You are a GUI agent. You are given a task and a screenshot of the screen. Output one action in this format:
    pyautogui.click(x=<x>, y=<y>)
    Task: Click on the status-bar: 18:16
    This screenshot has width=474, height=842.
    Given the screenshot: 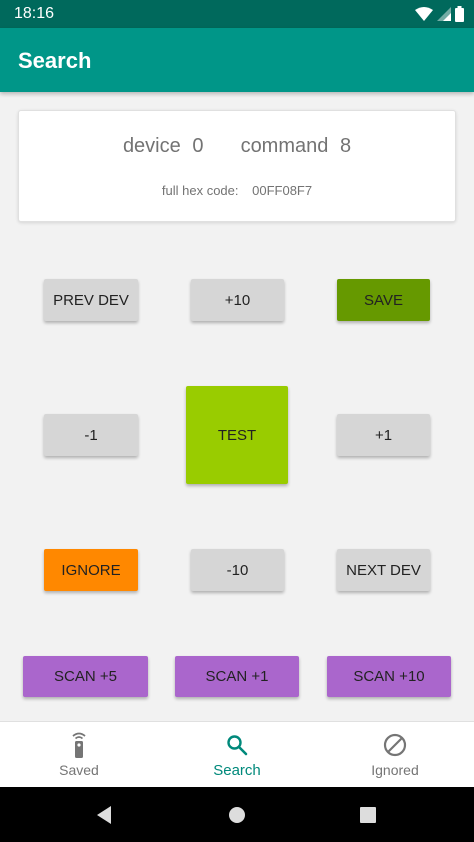 What is the action you would take?
    pyautogui.click(x=237, y=14)
    